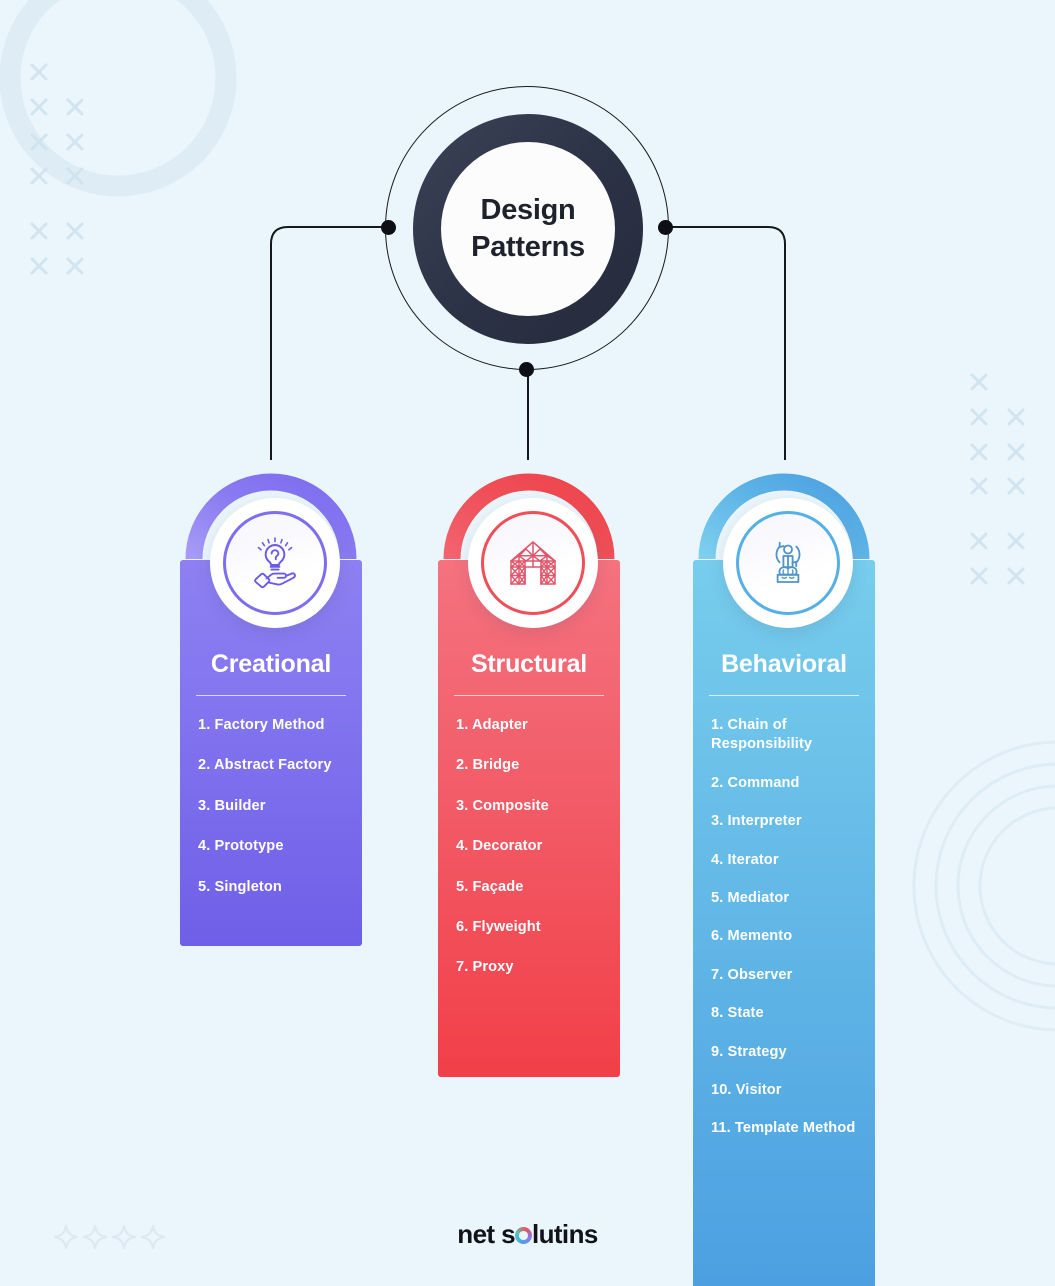 Image resolution: width=1055 pixels, height=1286 pixels. Describe the element at coordinates (750, 898) in the screenshot. I see `list-item: 5. Mediator` at that location.